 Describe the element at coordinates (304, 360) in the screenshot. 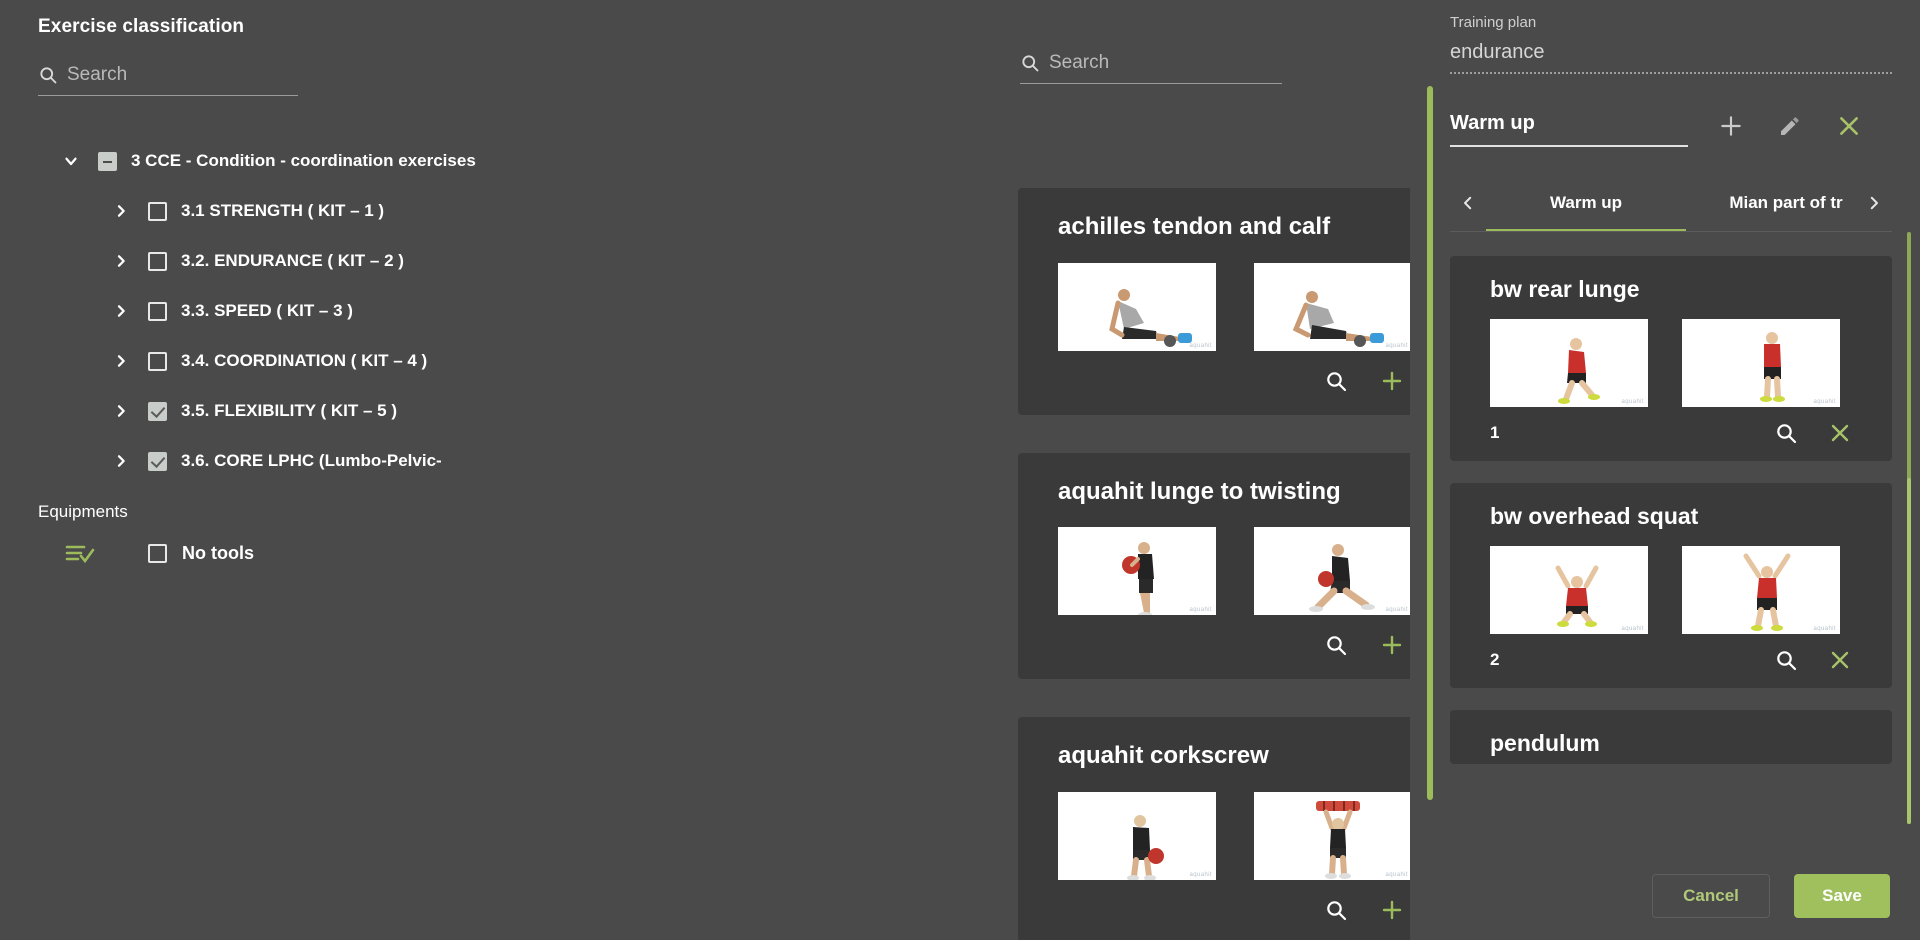

I see `tree-node-label: 3.4. COORDINATION ( KIT – 4 )` at that location.